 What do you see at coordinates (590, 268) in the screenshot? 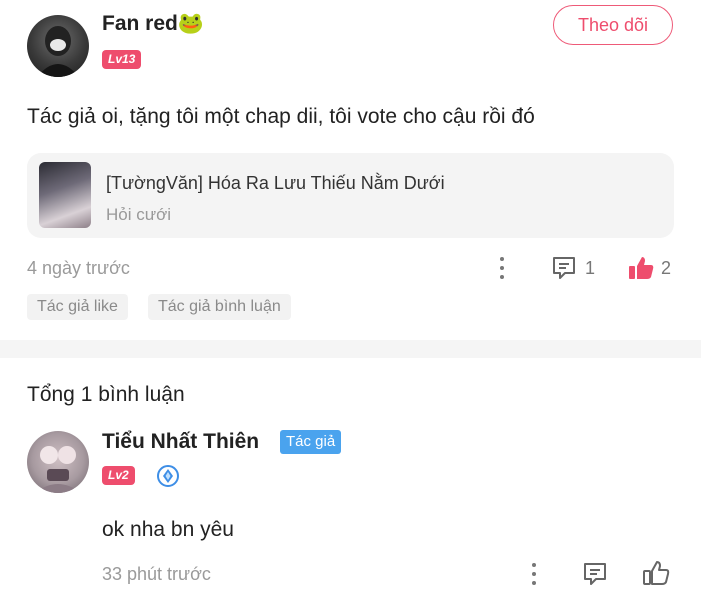
I see `comment-count: 1` at bounding box center [590, 268].